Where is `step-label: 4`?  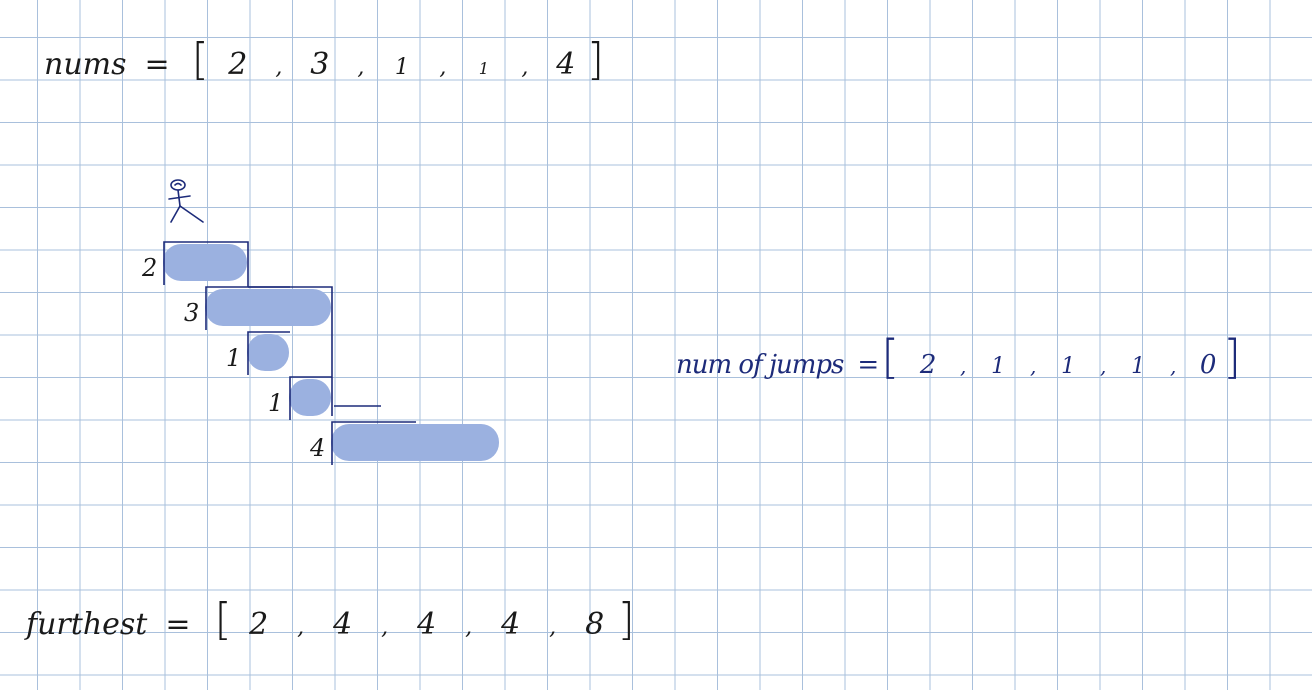
step-label: 4 is located at coordinates (317, 448).